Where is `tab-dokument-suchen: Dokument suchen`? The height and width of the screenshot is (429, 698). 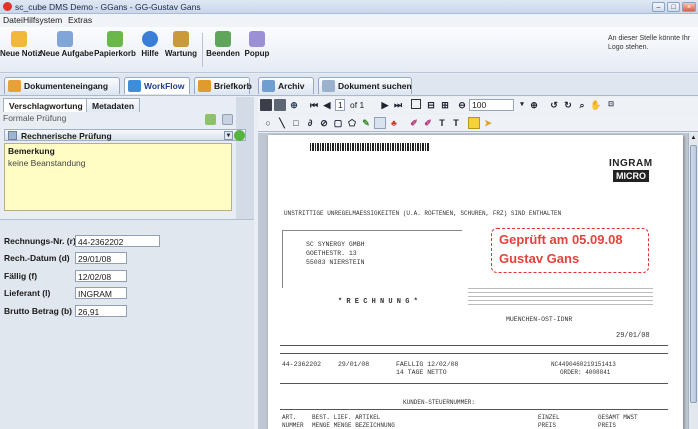
tab-dokument-suchen: Dokument suchen is located at coordinates (365, 85).